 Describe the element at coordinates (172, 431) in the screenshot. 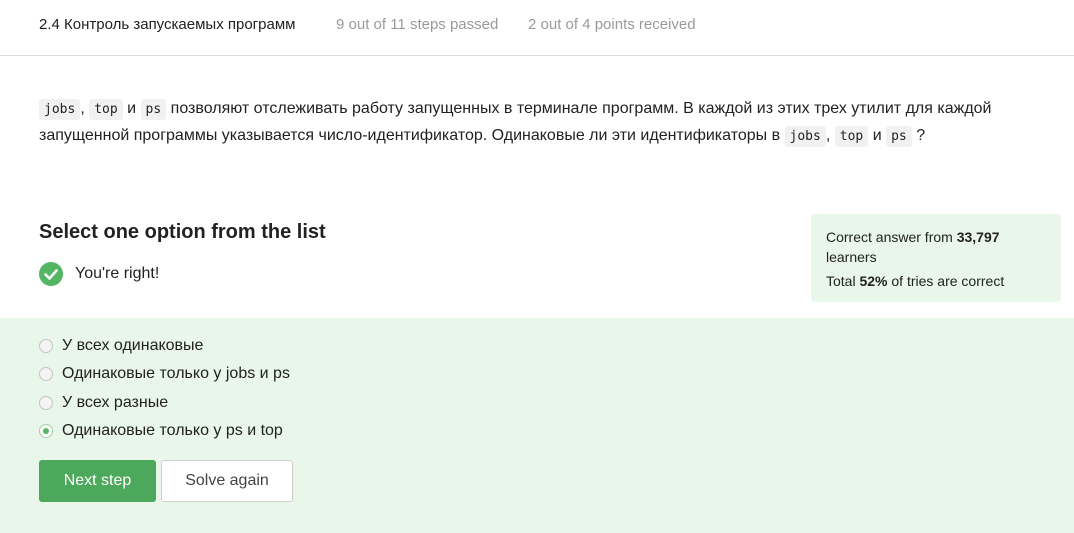

I see `option-label: Одинаковые только у ps и top` at that location.